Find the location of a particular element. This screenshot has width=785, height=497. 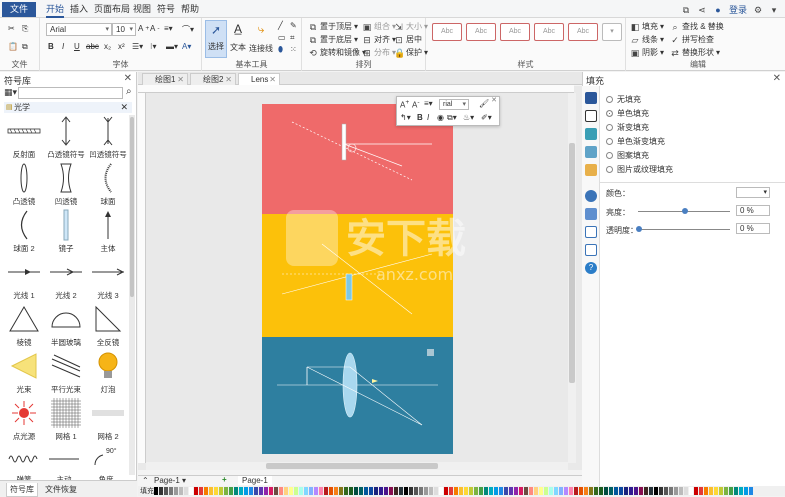

grow-font-icon: A+ is located at coordinates (404, 104).